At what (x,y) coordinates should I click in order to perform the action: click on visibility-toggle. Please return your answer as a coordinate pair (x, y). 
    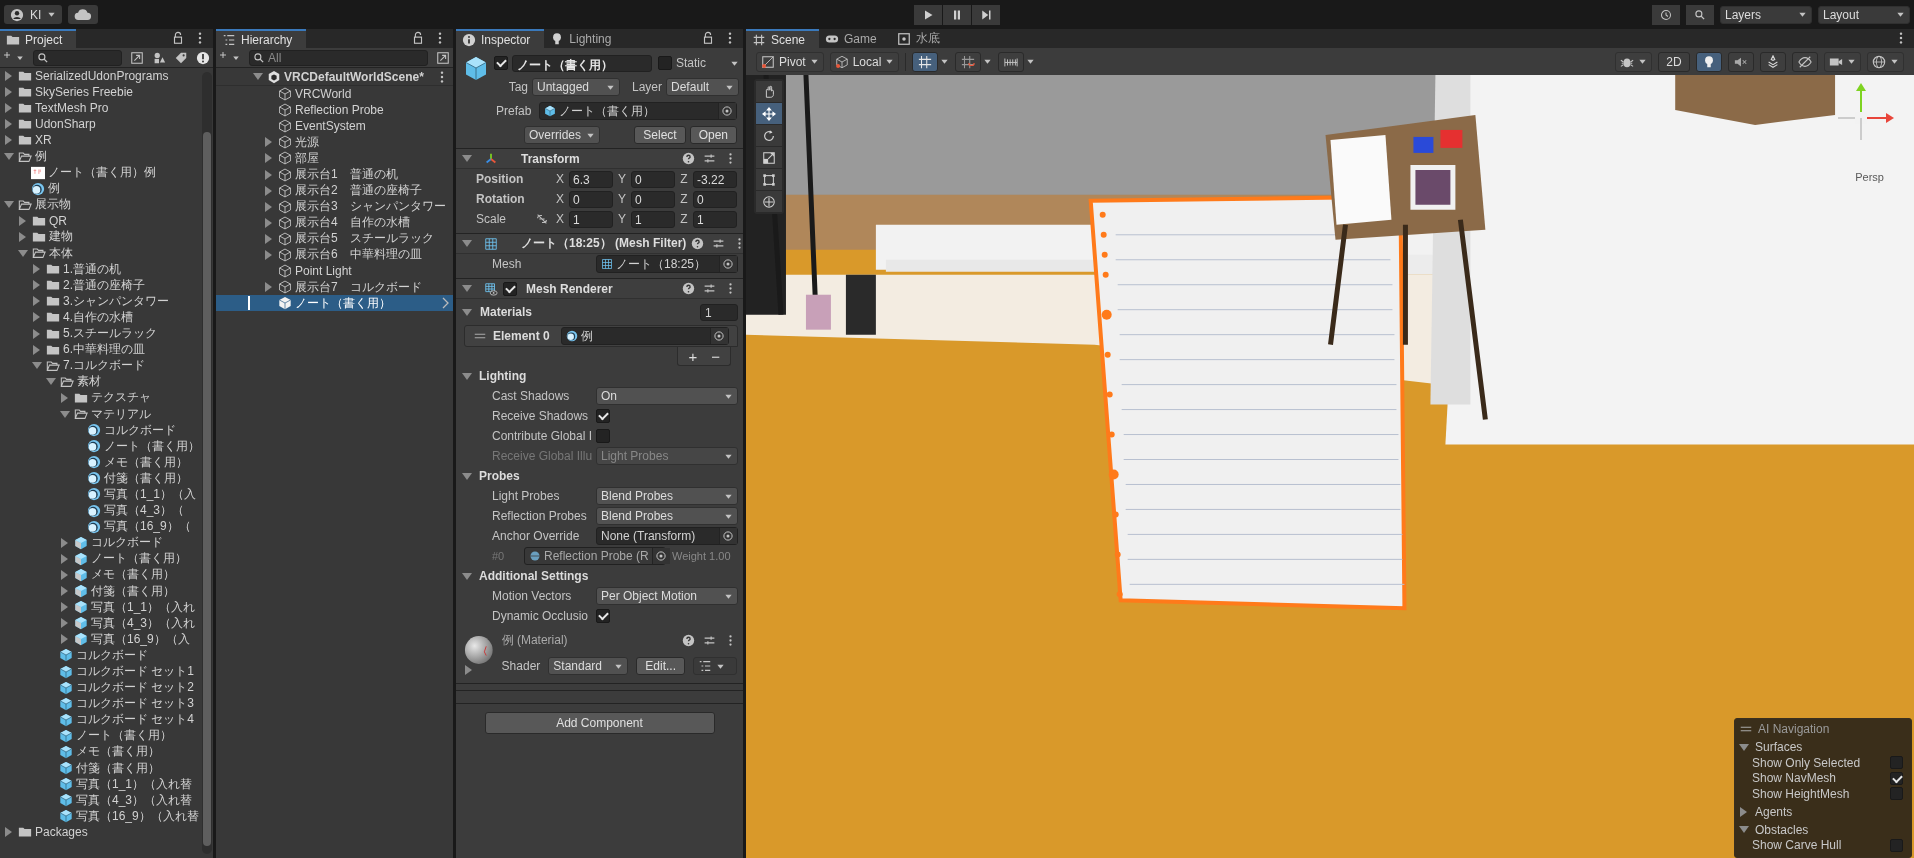
    Looking at the image, I should click on (1805, 61).